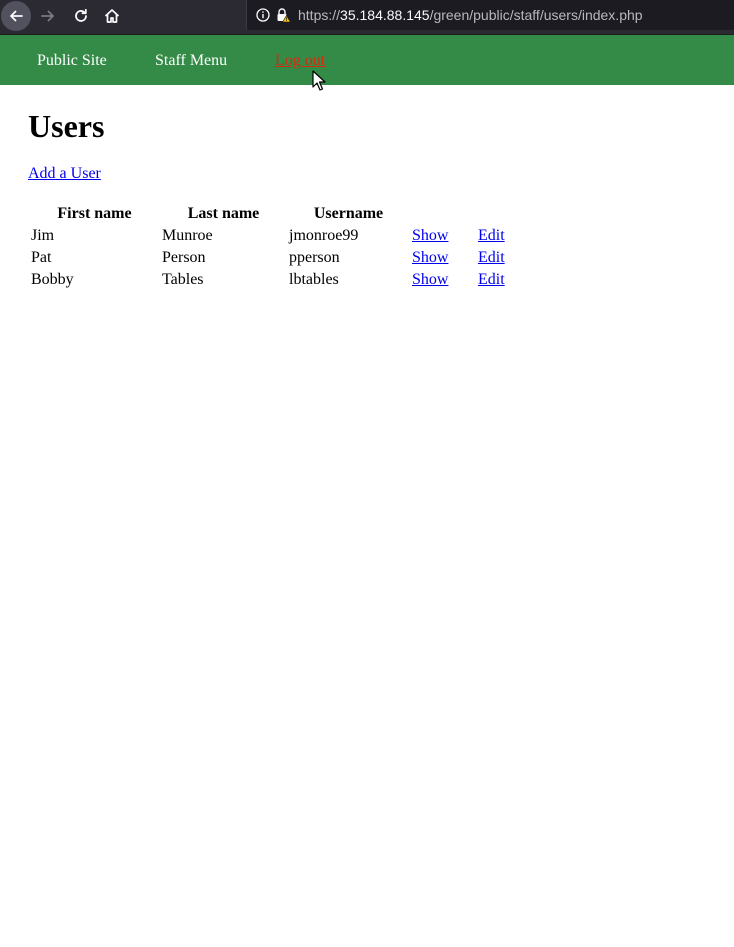 Image resolution: width=734 pixels, height=947 pixels. I want to click on cell-first-name: Bobby, so click(52, 279).